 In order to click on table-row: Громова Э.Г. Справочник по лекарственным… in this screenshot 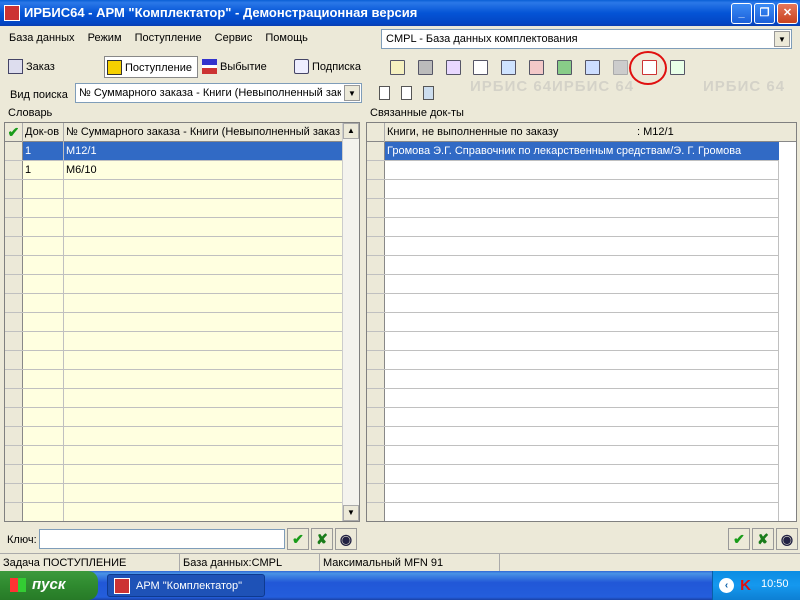, I will do `click(573, 151)`.